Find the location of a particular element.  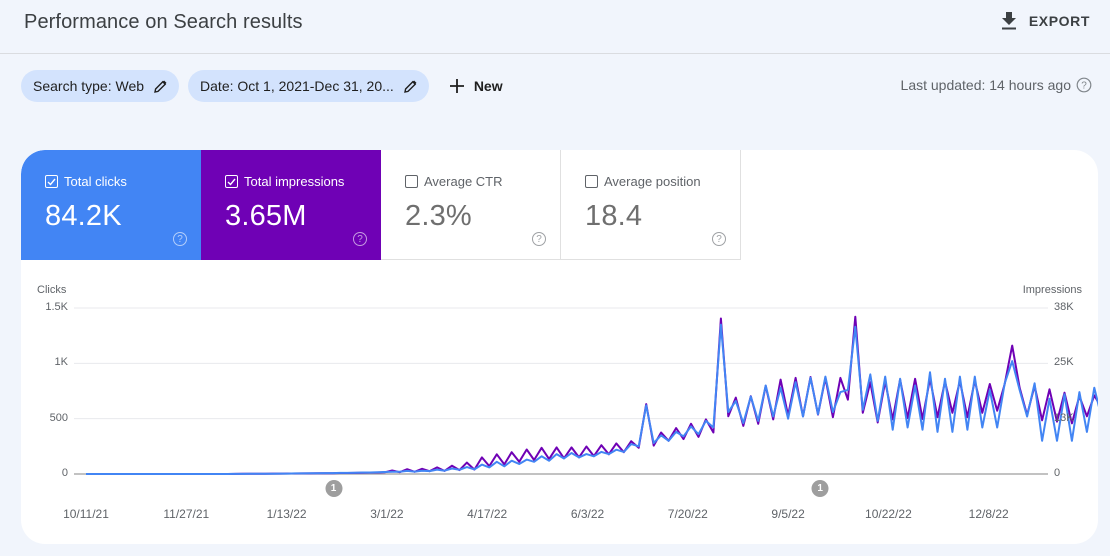

metric-label: Average CTR is located at coordinates (463, 181).